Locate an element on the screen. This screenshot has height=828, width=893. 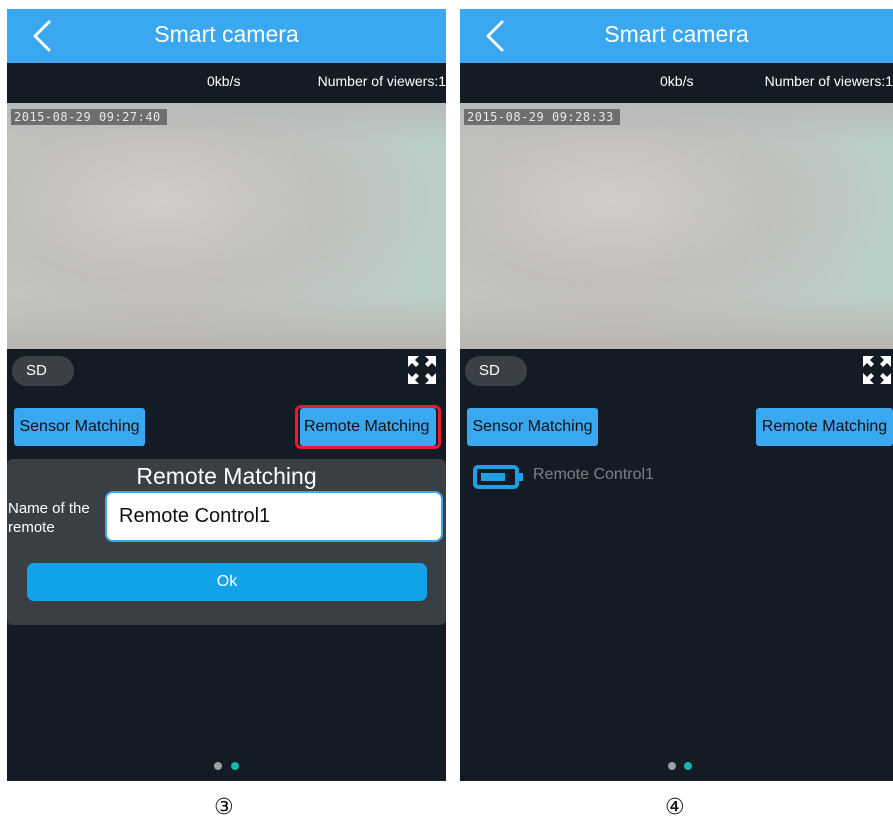
remote-name: Remote Control1 is located at coordinates (593, 474).